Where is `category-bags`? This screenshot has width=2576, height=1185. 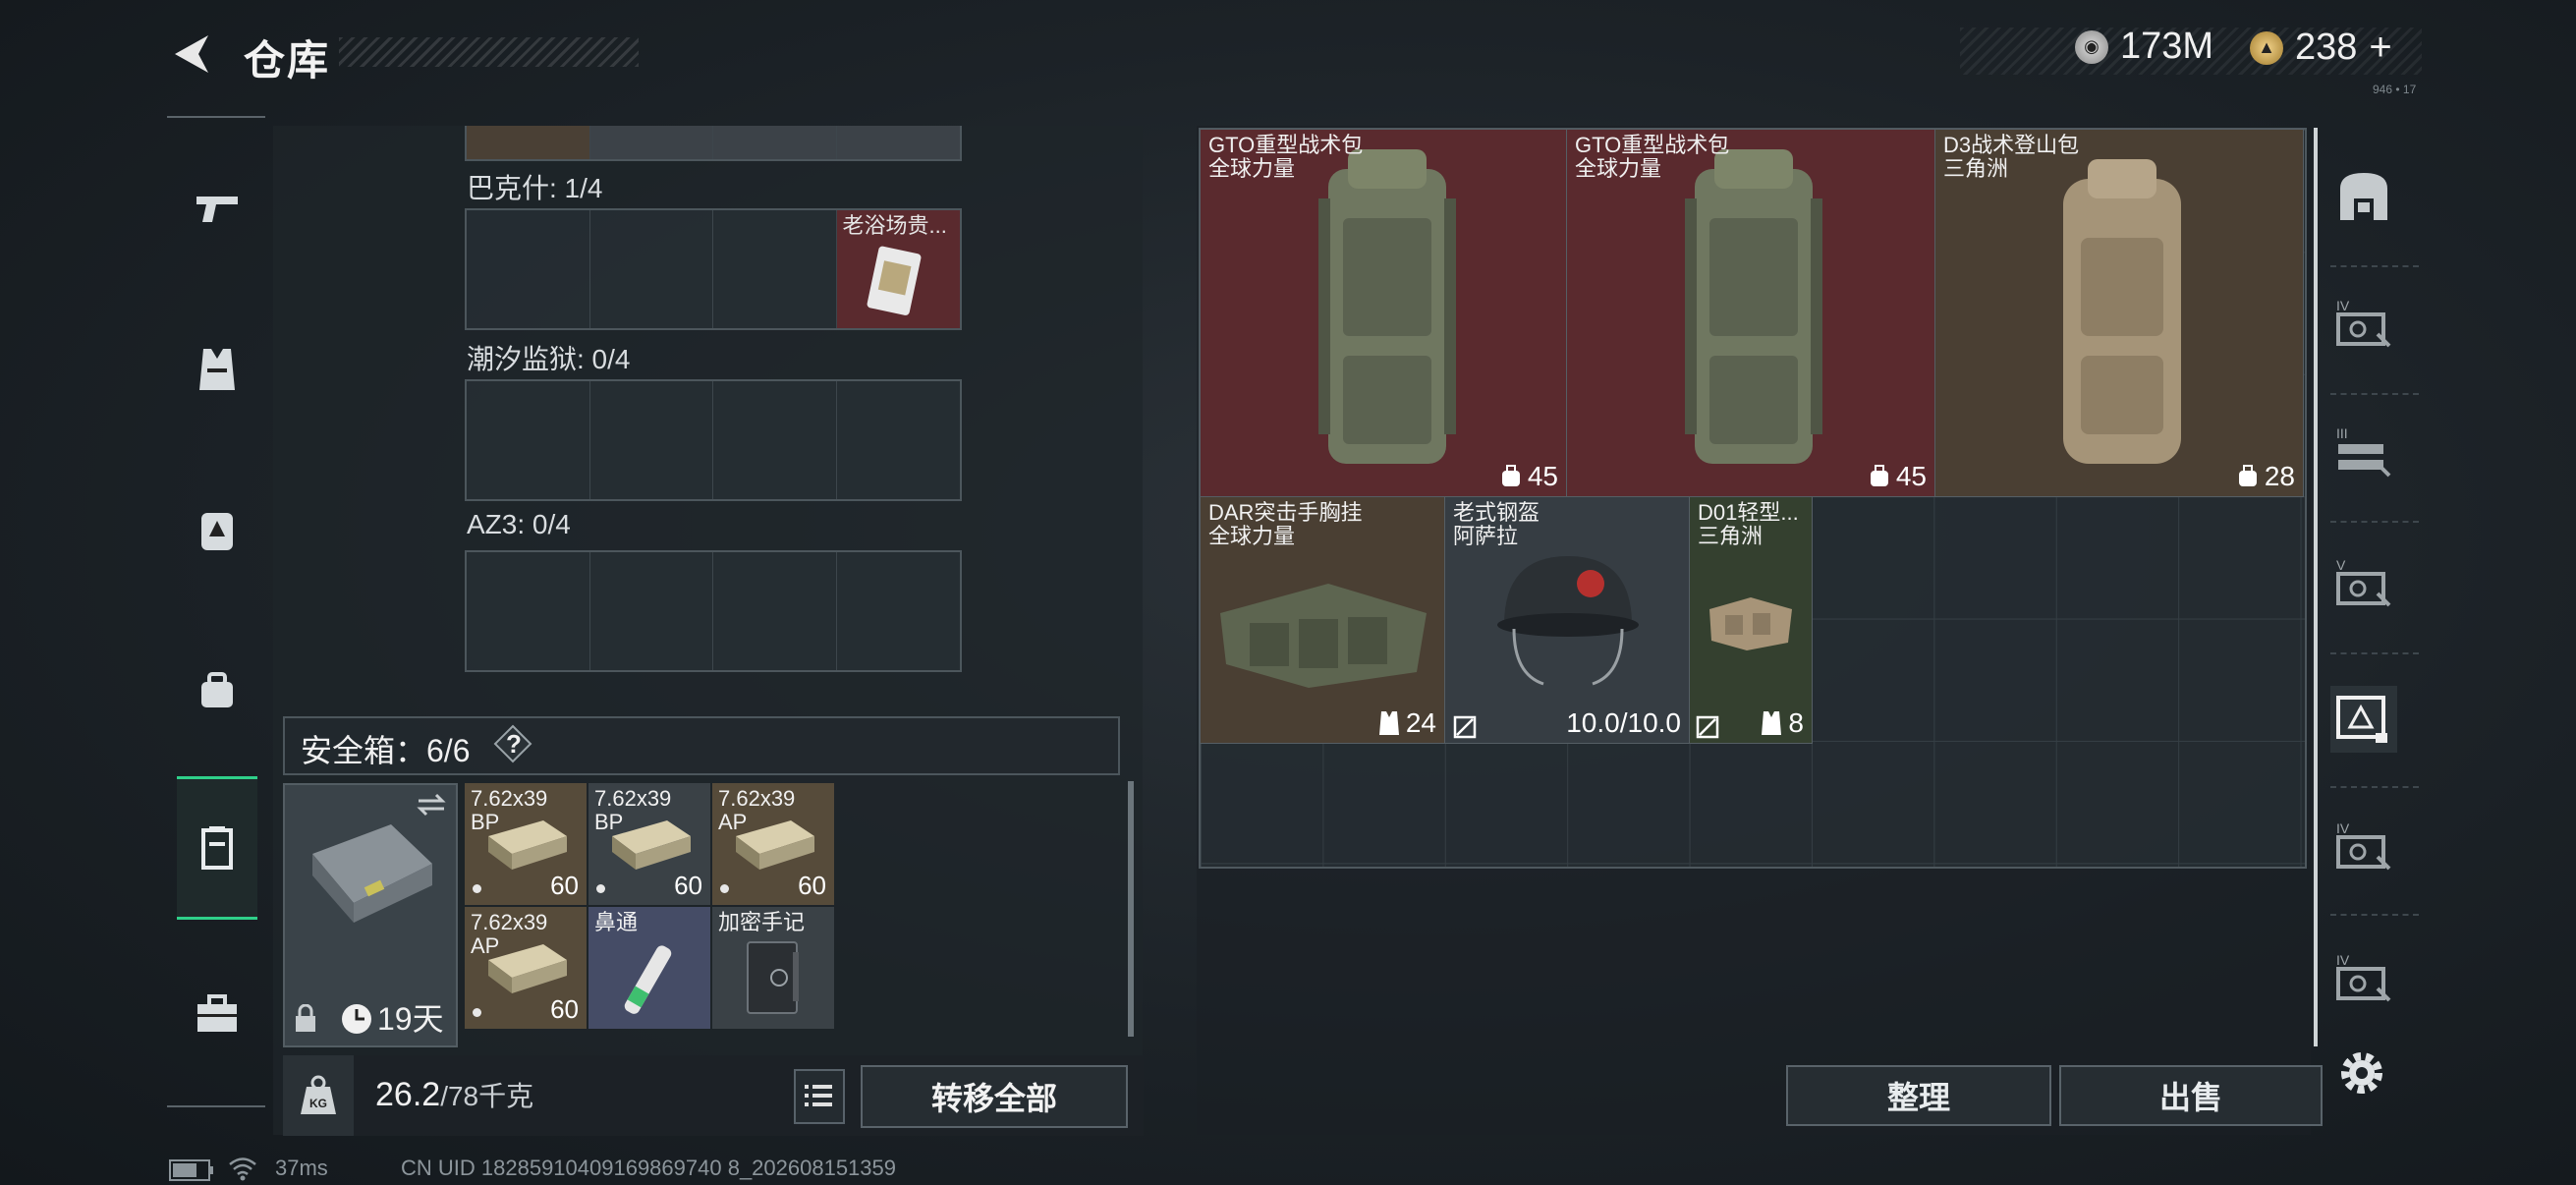 category-bags is located at coordinates (217, 690).